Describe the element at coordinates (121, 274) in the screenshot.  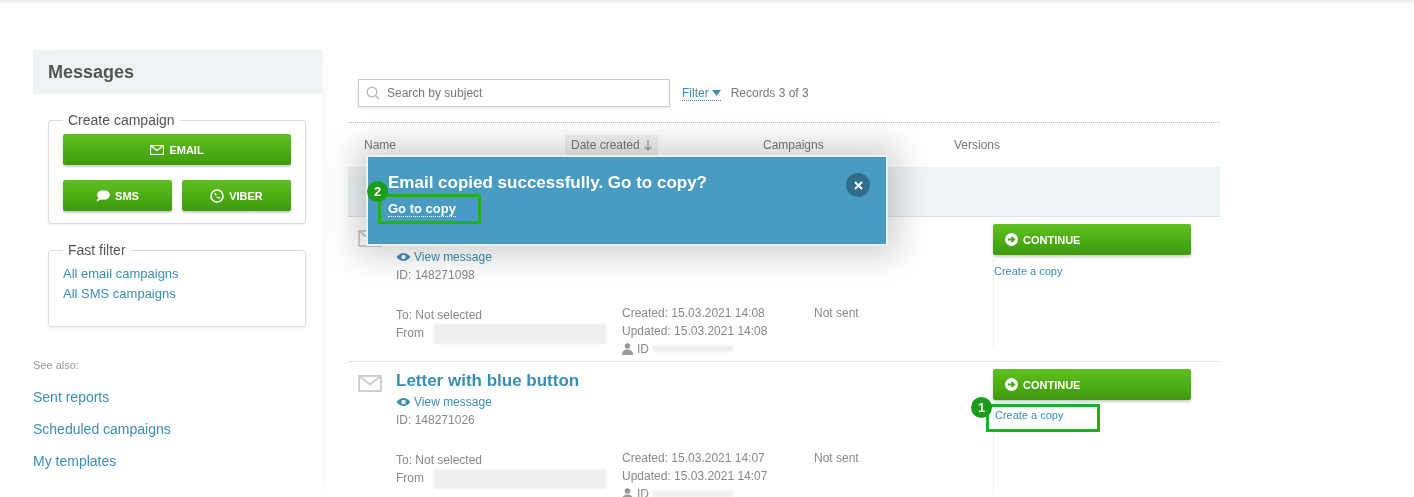
I see `filter-link: All email campaigns` at that location.